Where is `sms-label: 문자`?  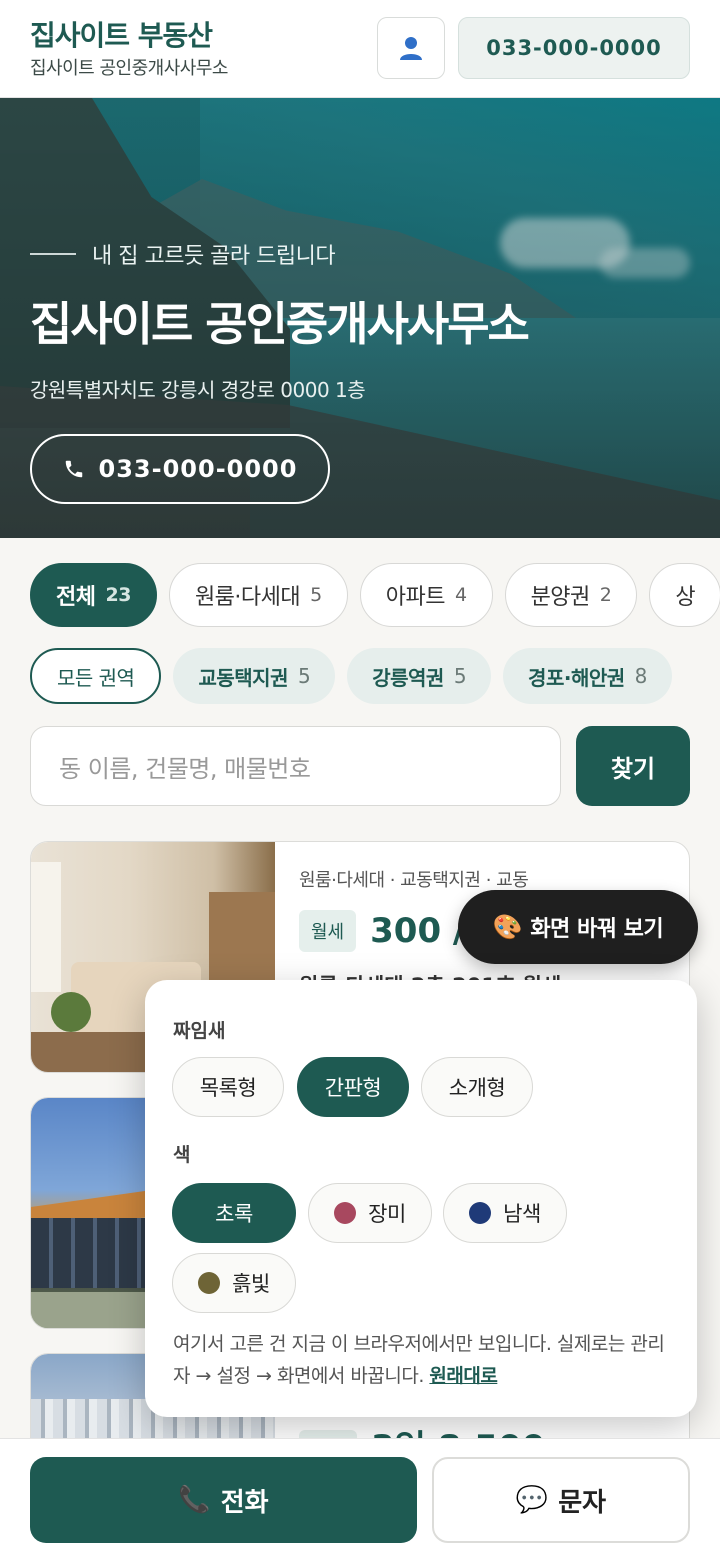
sms-label: 문자 is located at coordinates (582, 1502).